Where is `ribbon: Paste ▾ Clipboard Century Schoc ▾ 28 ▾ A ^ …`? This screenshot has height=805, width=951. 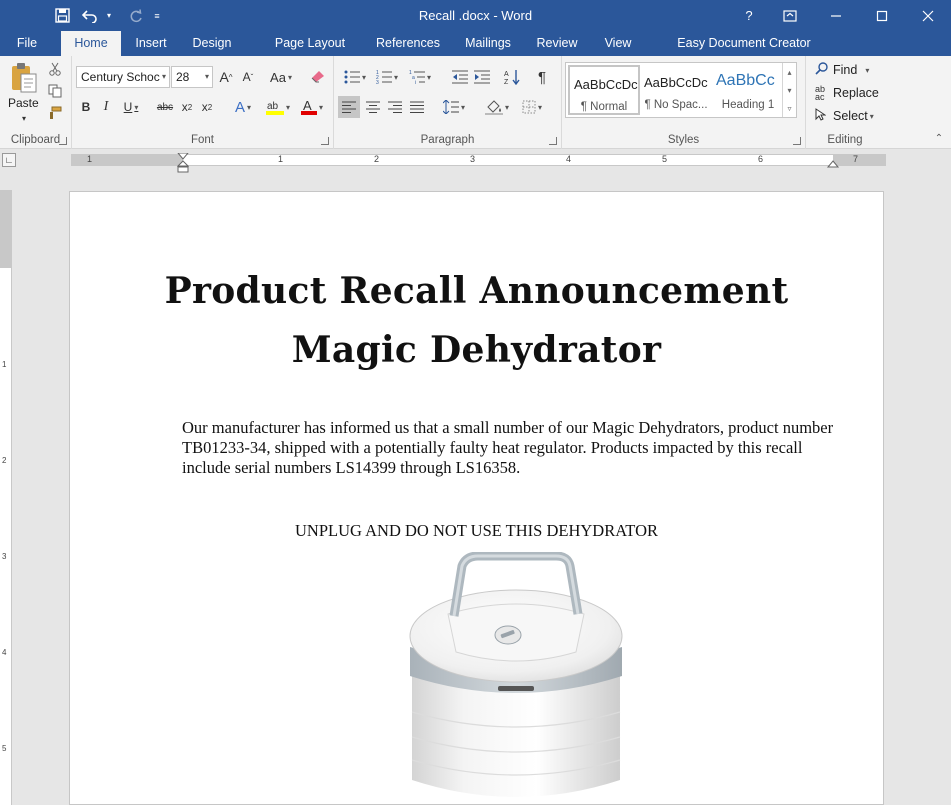
ribbon: Paste ▾ Clipboard Century Schoc ▾ 28 ▾ A ^ … is located at coordinates (475, 102).